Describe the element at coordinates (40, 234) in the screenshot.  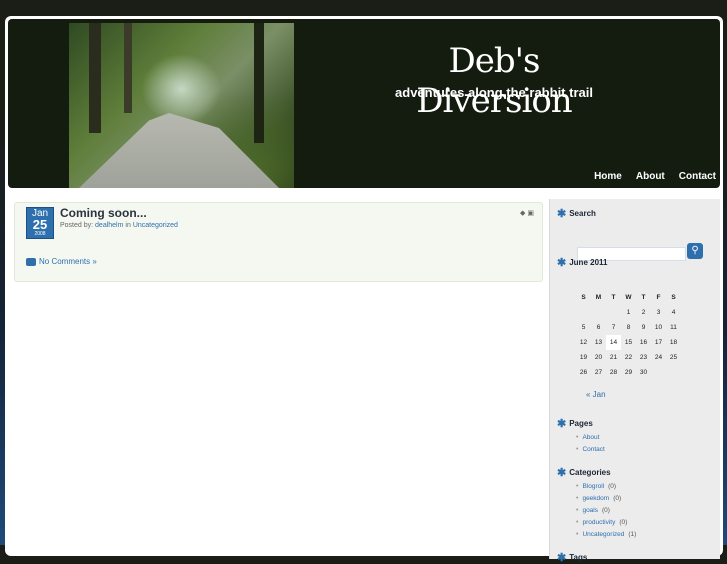
I see `date-year: 2008` at that location.